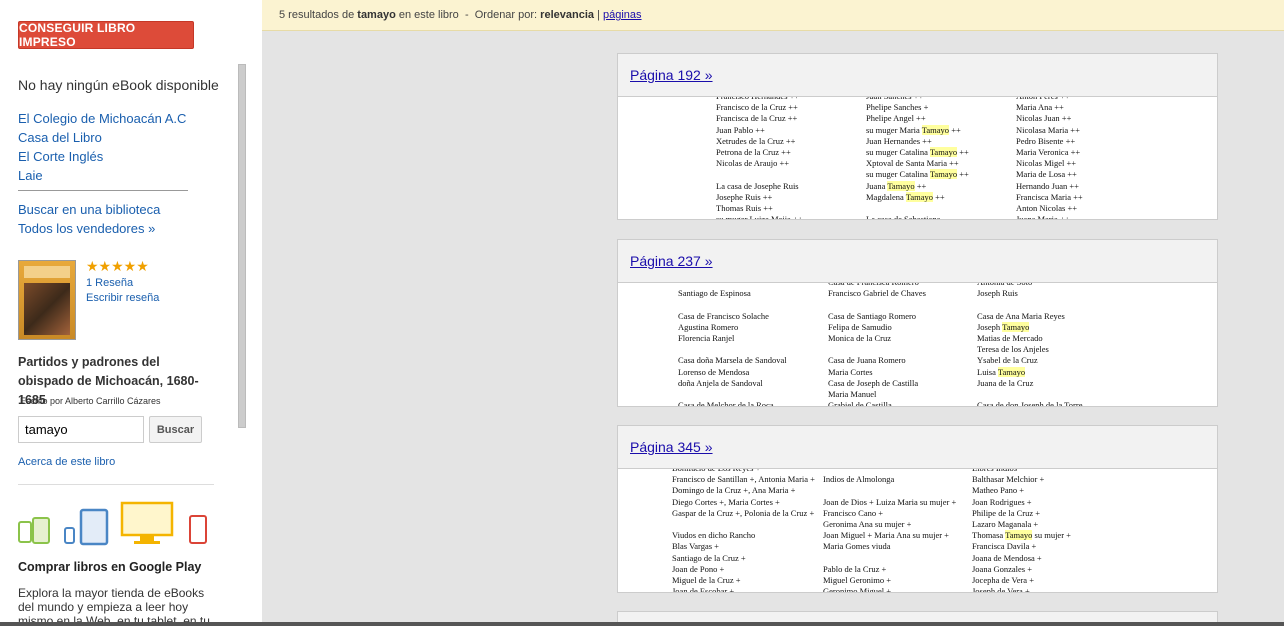  I want to click on snippet-line: Felipa de Samudio, so click(860, 326).